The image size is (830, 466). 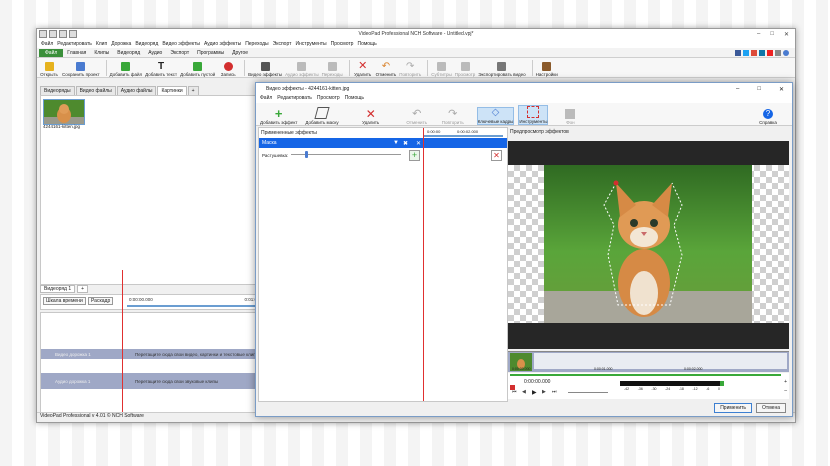 I want to click on undo-button: ↶ Отменить, so click(x=386, y=70).